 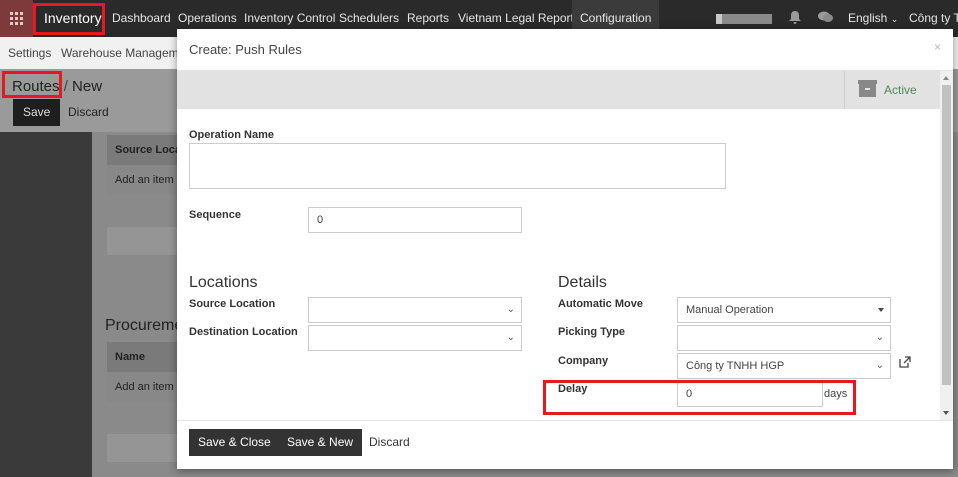 What do you see at coordinates (946, 78) in the screenshot?
I see `scroll-up-arrow-icon` at bounding box center [946, 78].